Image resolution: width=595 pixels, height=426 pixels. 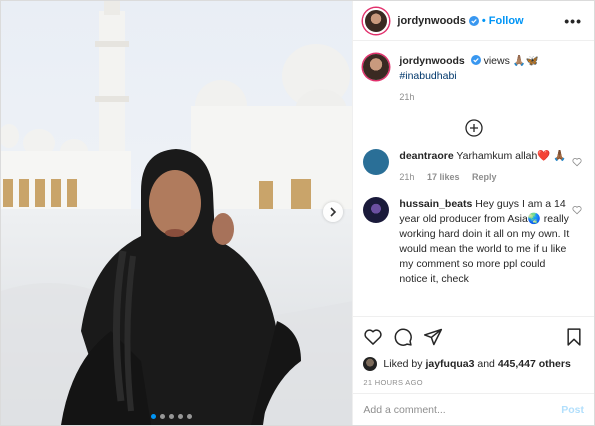 I want to click on add-comments-icon, so click(x=474, y=128).